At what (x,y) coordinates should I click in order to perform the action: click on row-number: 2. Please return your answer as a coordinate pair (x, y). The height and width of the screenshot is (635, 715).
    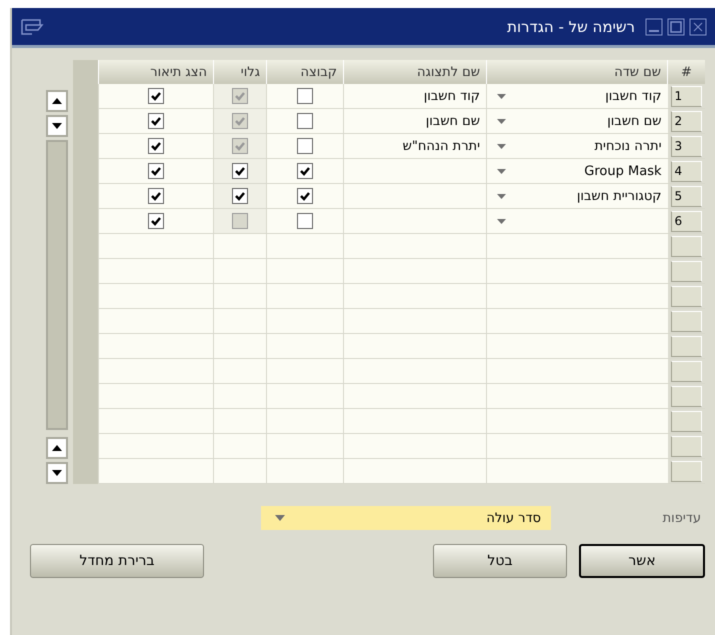
    Looking at the image, I should click on (686, 121).